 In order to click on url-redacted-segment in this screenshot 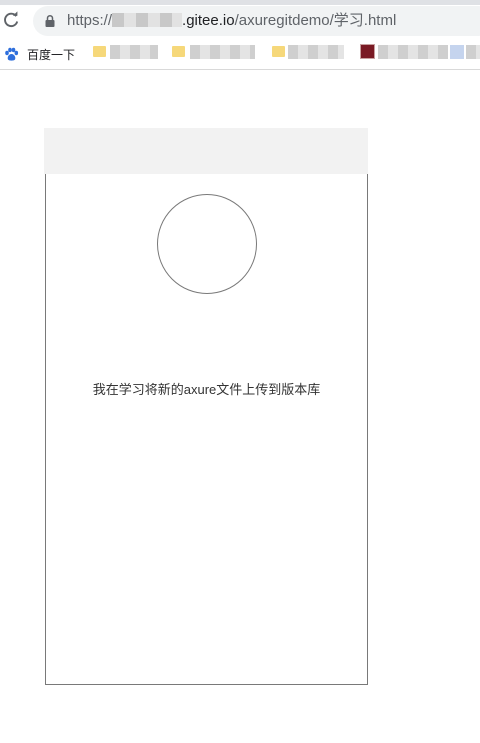, I will do `click(147, 20)`.